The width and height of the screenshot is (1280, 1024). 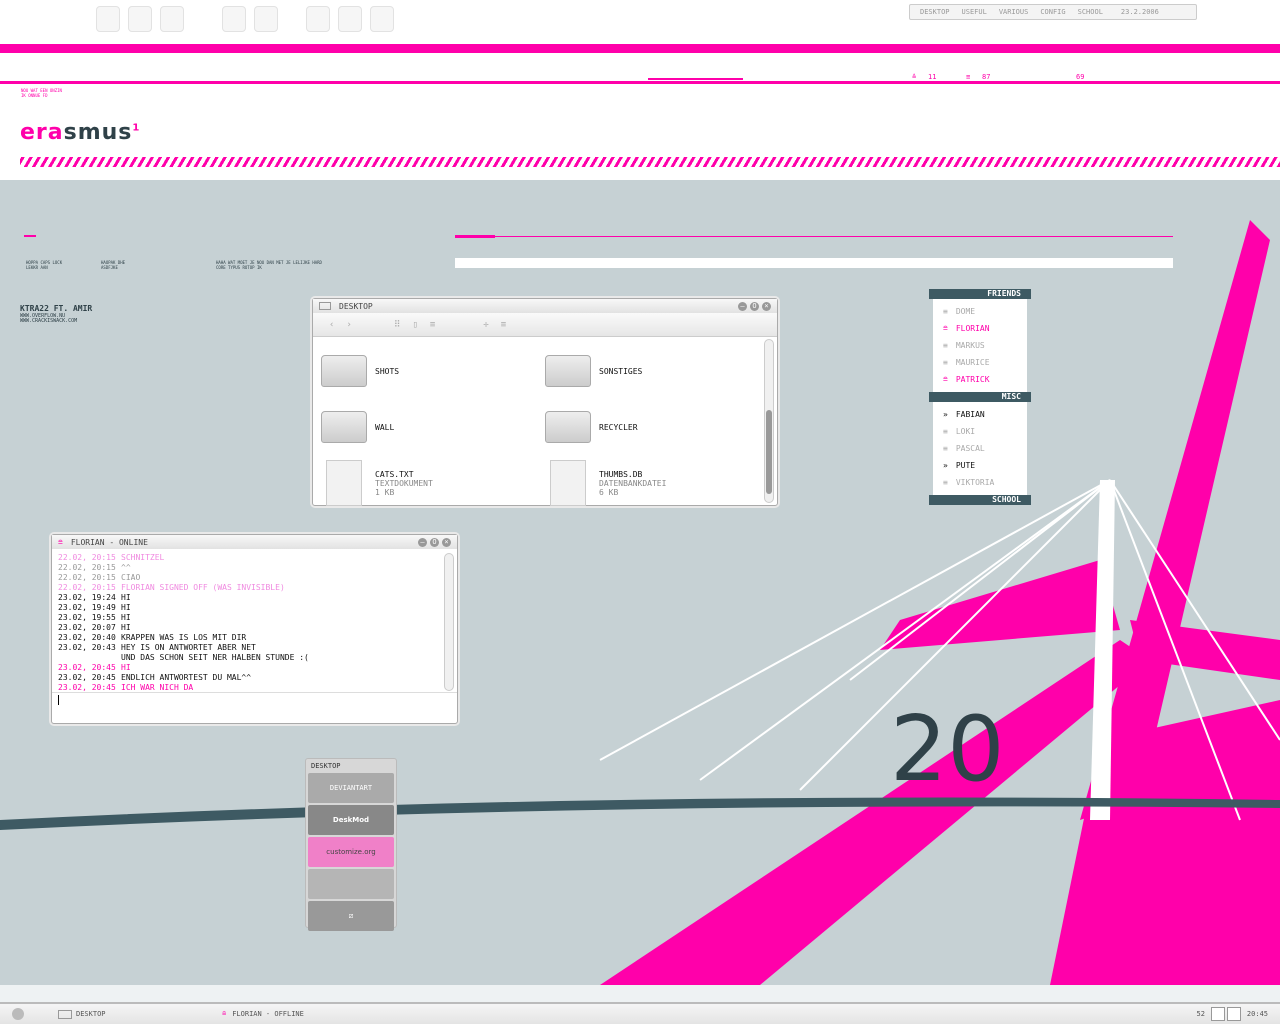 I want to click on message-text: ^^, so click(x=126, y=567).